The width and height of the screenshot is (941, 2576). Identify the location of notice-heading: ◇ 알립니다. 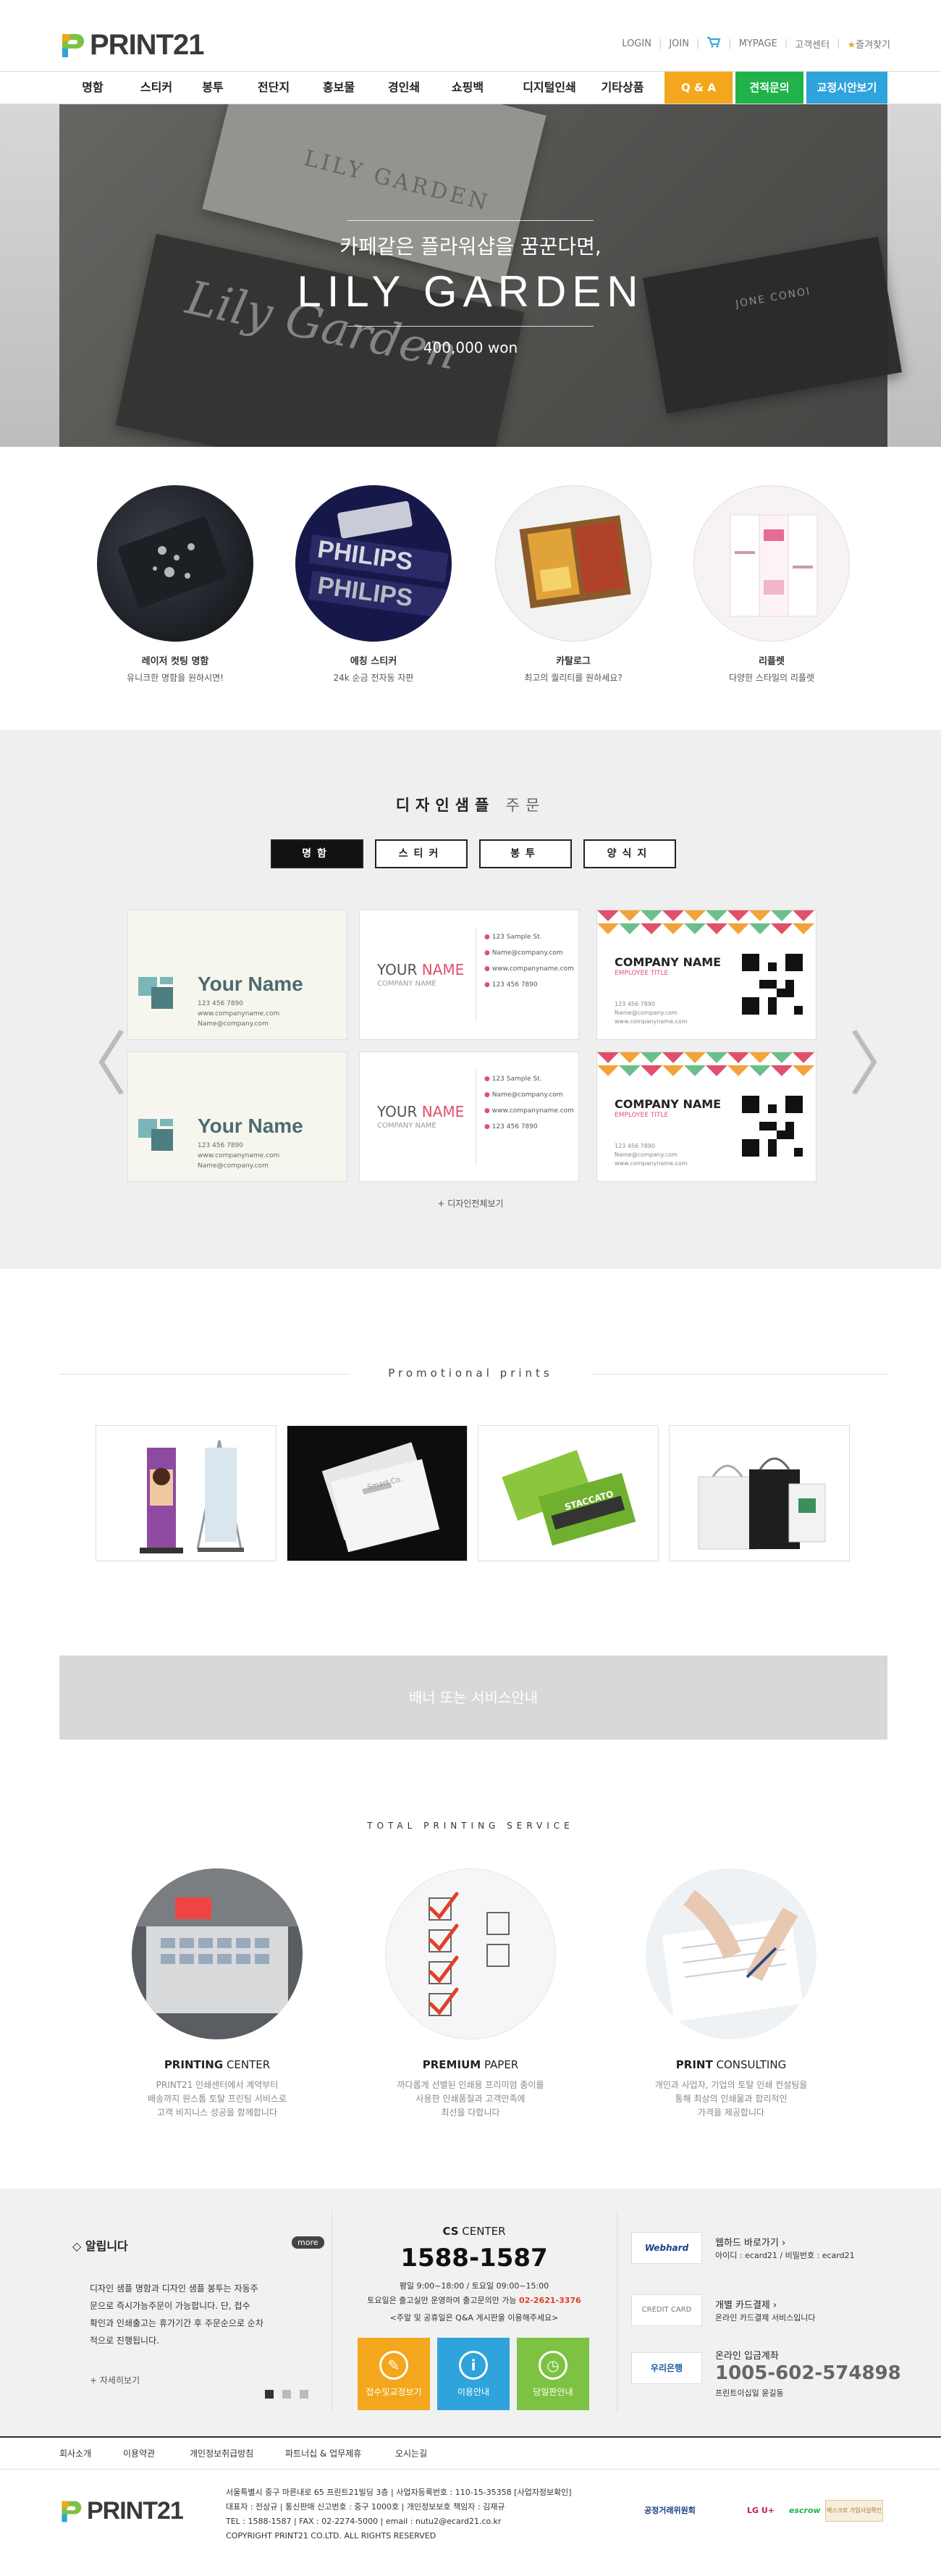
(100, 2245).